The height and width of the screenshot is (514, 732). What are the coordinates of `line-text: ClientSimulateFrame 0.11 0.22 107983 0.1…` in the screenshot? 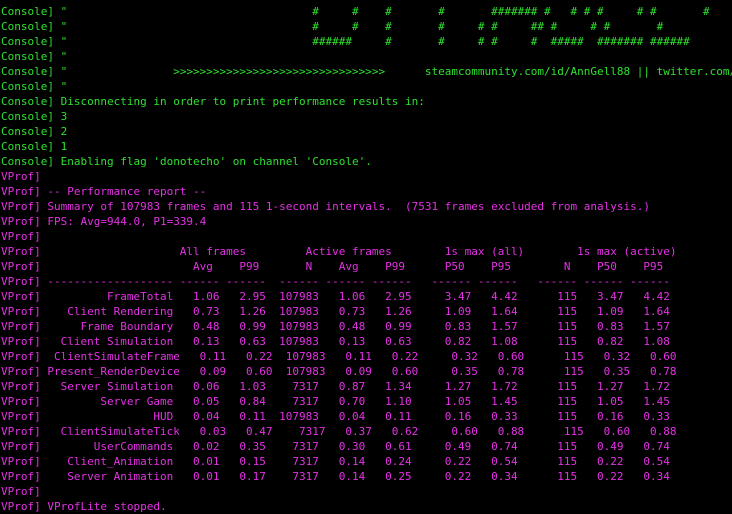 It's located at (362, 356).